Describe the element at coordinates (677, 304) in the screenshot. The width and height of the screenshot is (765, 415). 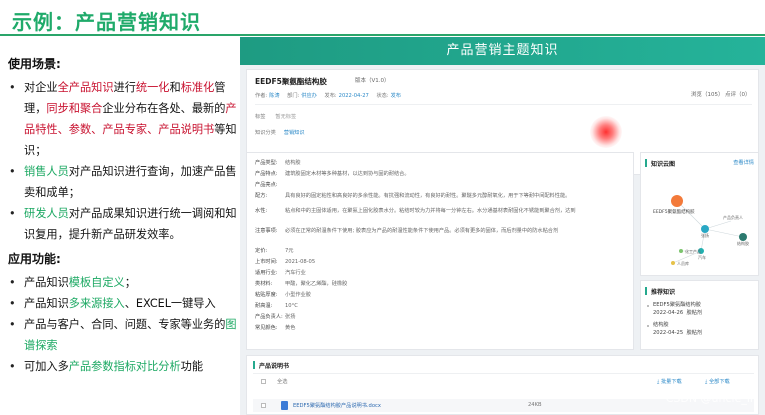
I see `recommend-item-link: EEDF5聚氨酯结构胶` at that location.